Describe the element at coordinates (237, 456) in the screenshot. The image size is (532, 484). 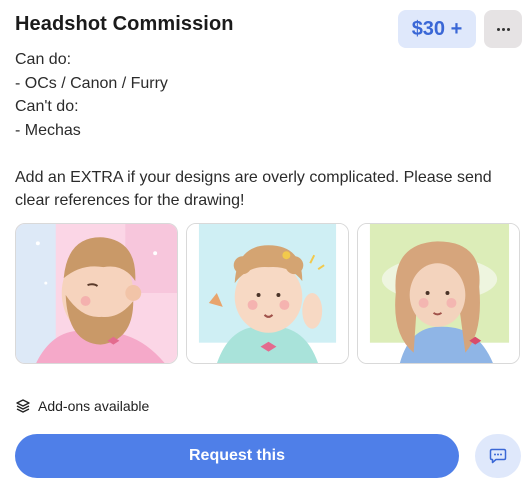
I see `request-this-button: Request this` at that location.